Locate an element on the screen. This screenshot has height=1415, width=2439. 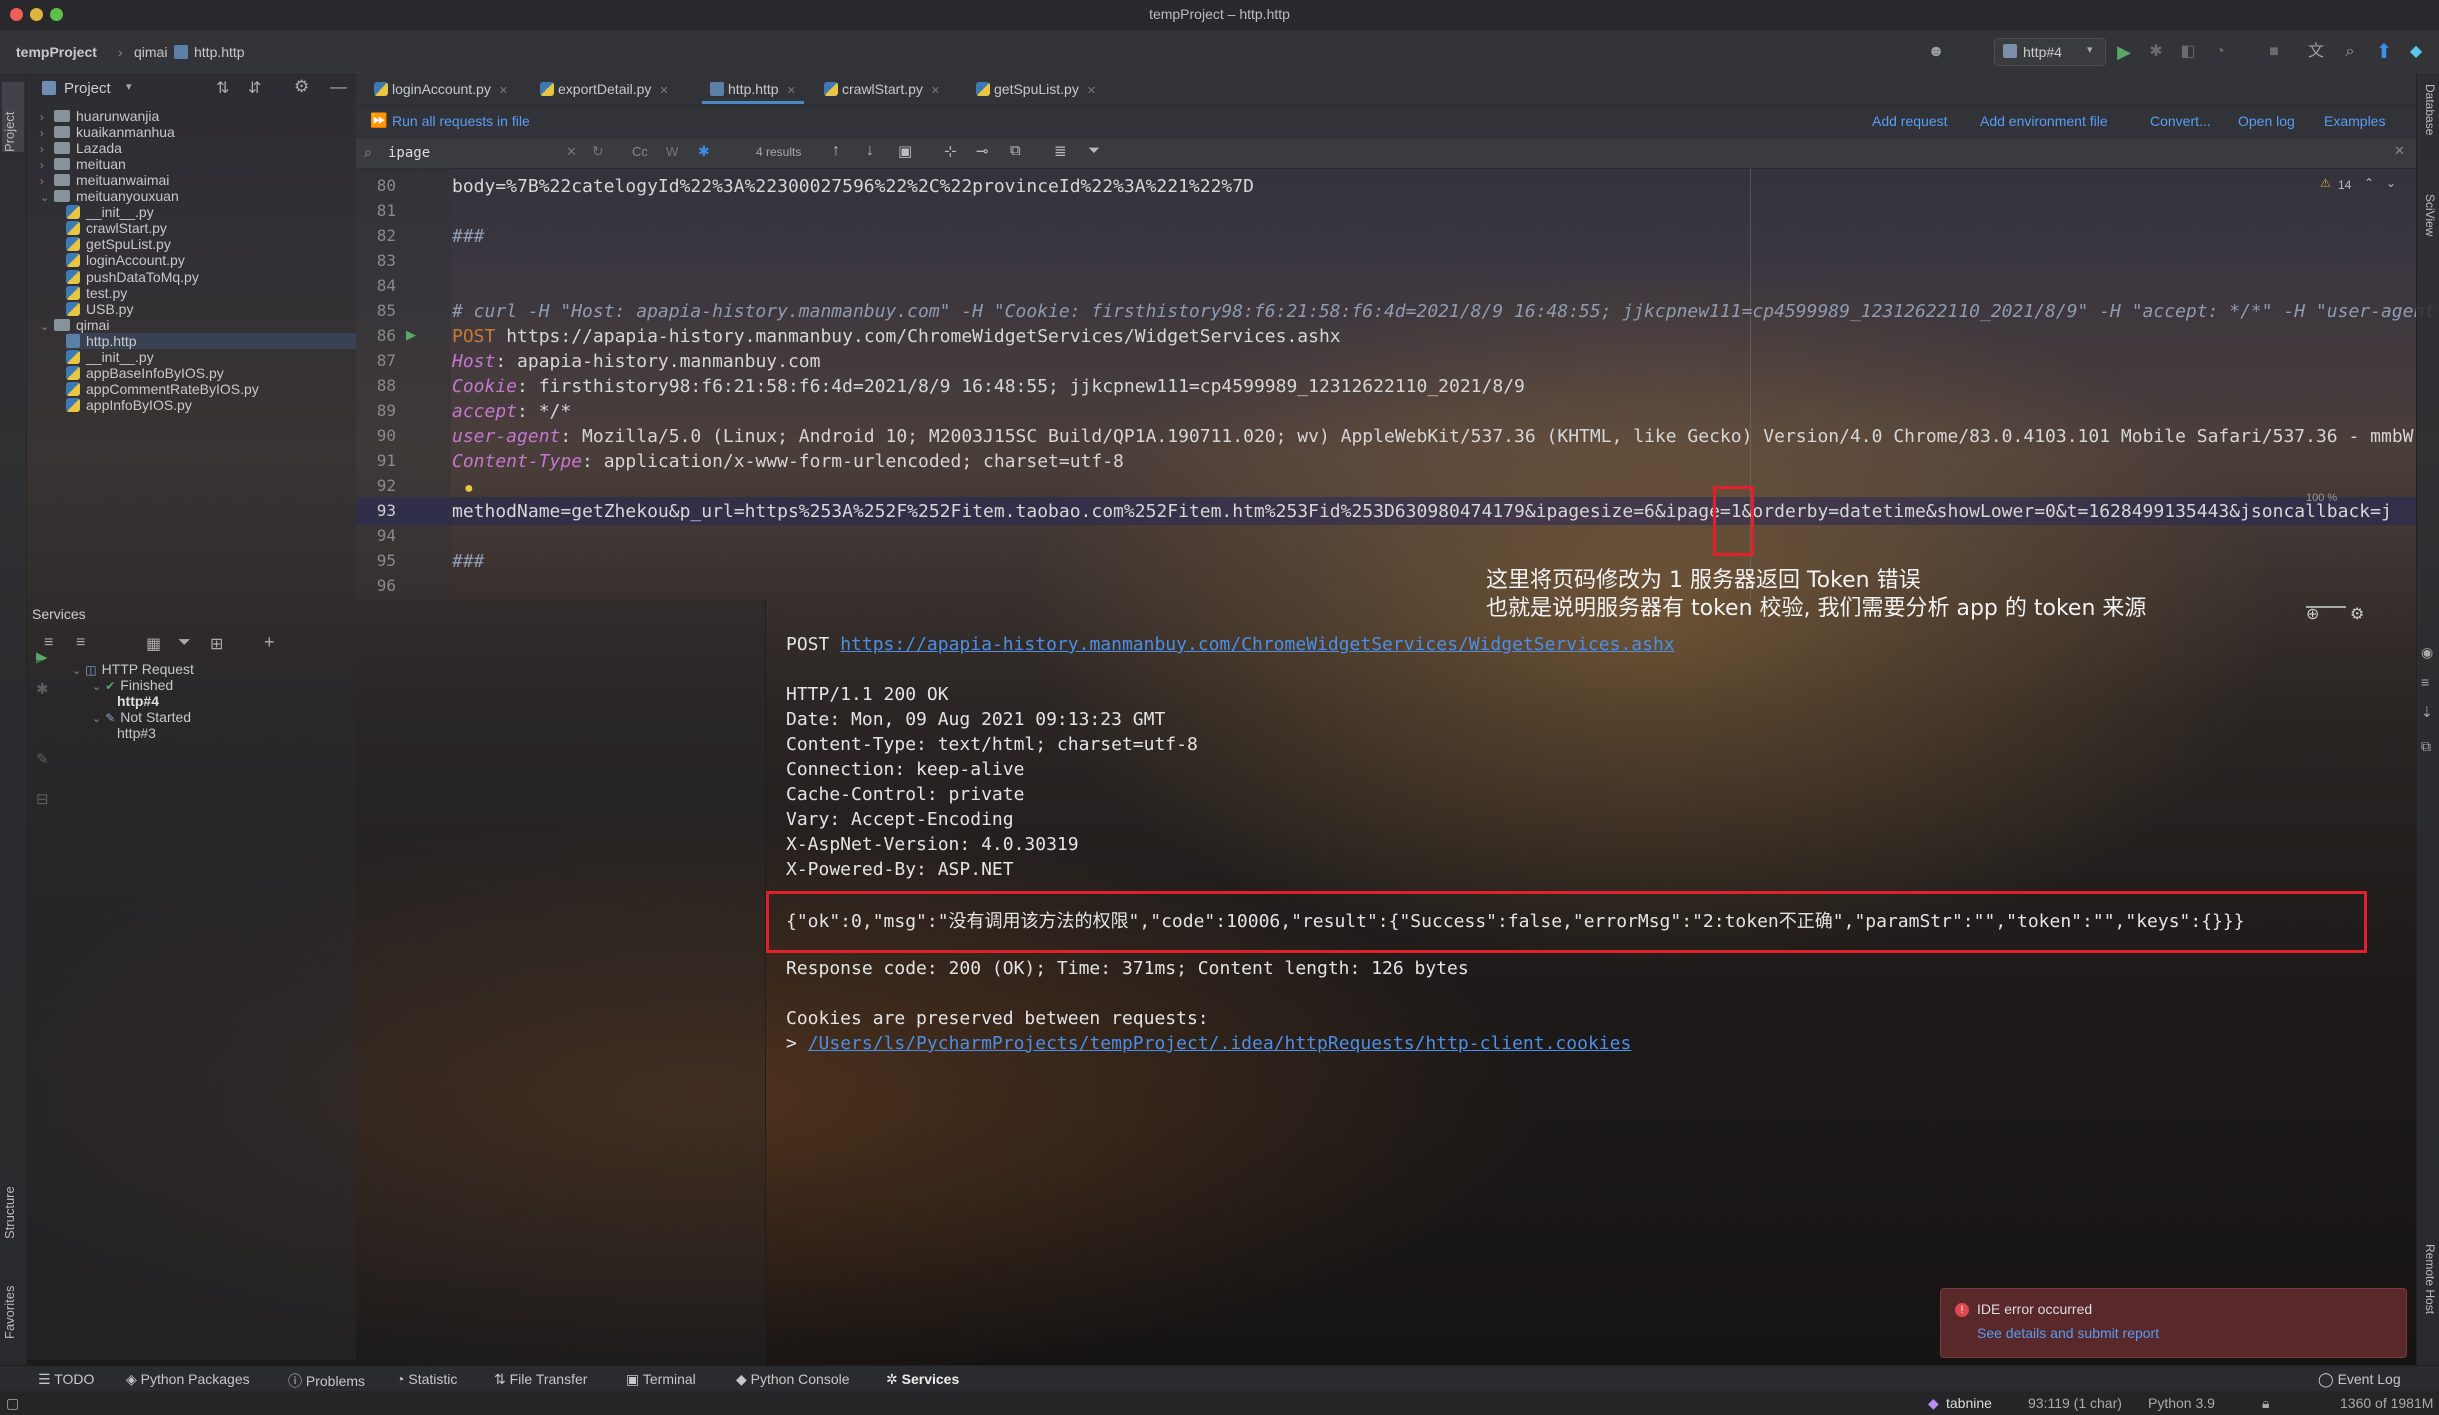
chevron-down-icon: ▾ is located at coordinates (129, 86).